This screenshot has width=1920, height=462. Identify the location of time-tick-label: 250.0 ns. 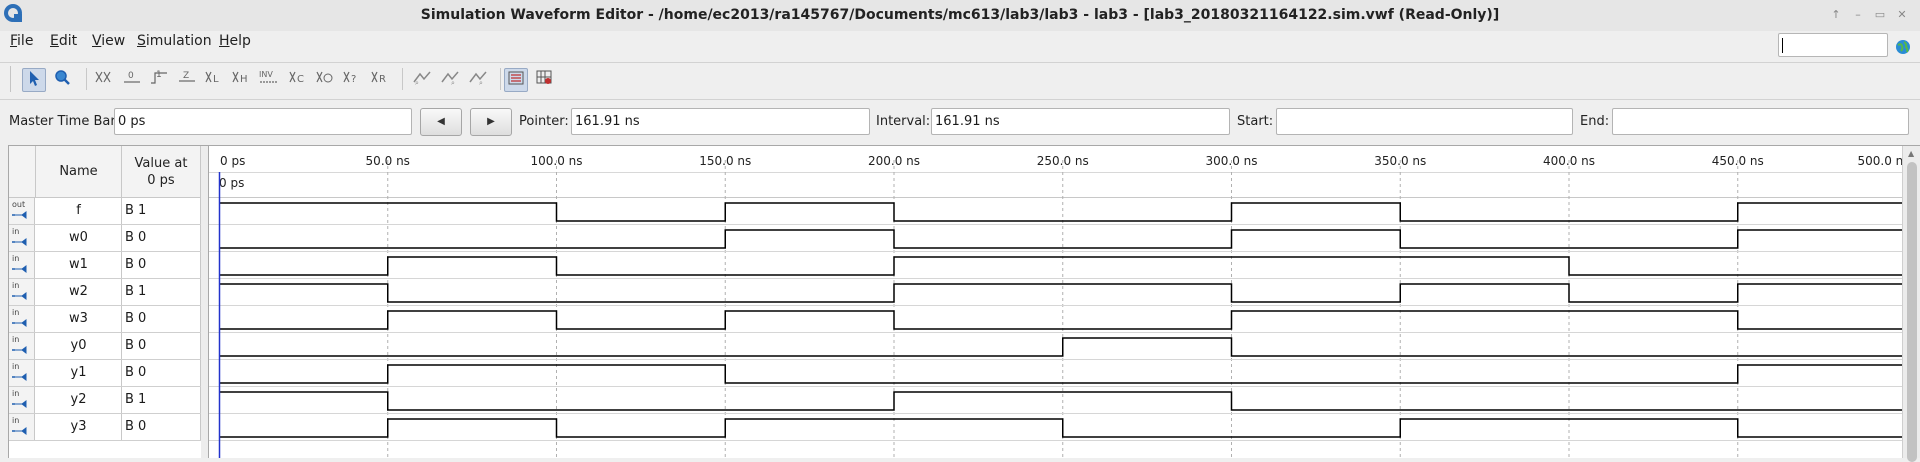
(1063, 161).